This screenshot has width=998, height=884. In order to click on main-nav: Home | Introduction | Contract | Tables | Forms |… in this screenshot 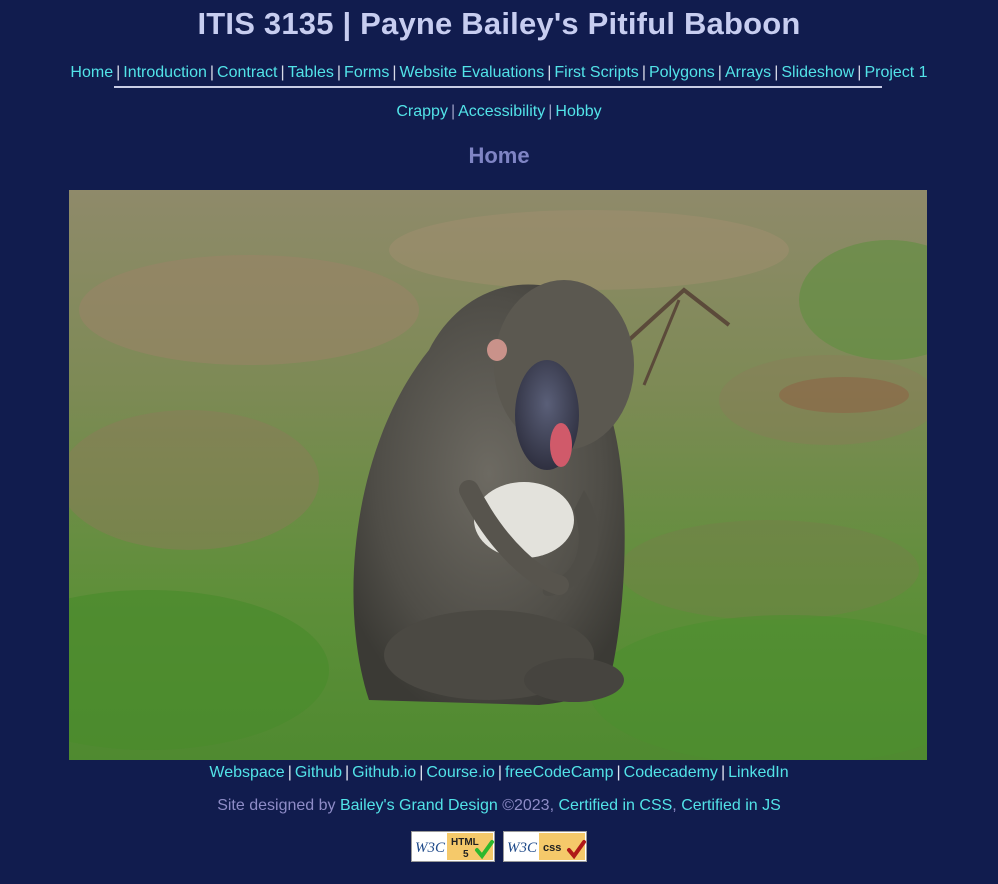, I will do `click(499, 73)`.